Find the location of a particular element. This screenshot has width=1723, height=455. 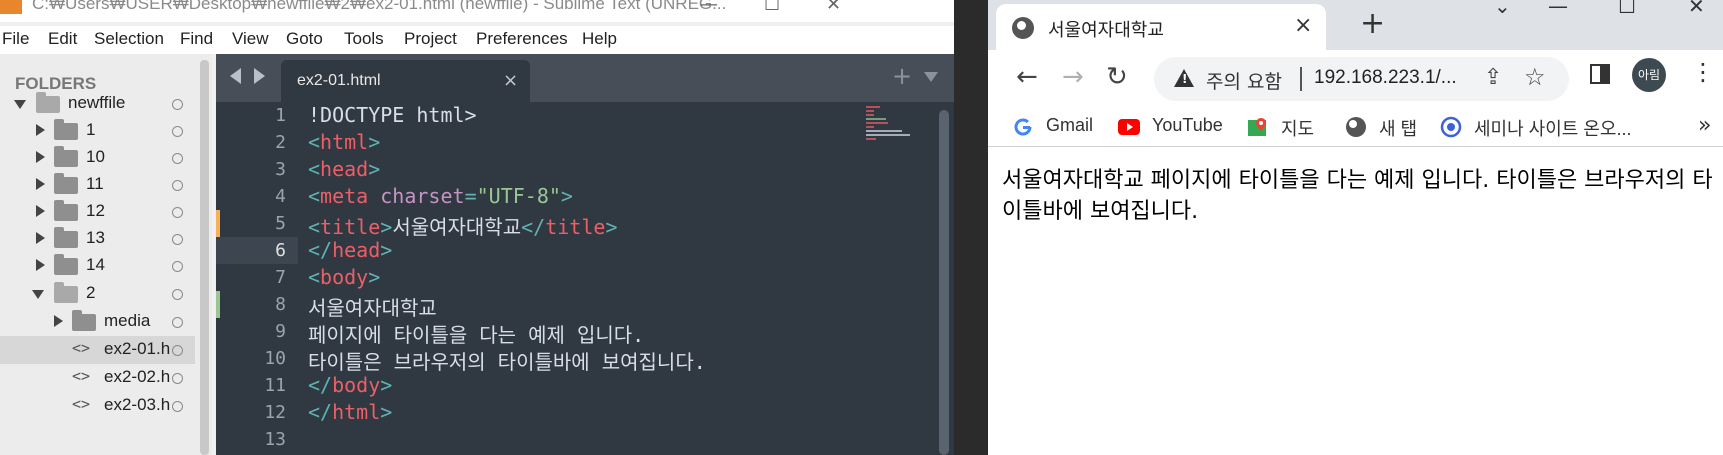

line-number-row: 7 is located at coordinates (257, 277).